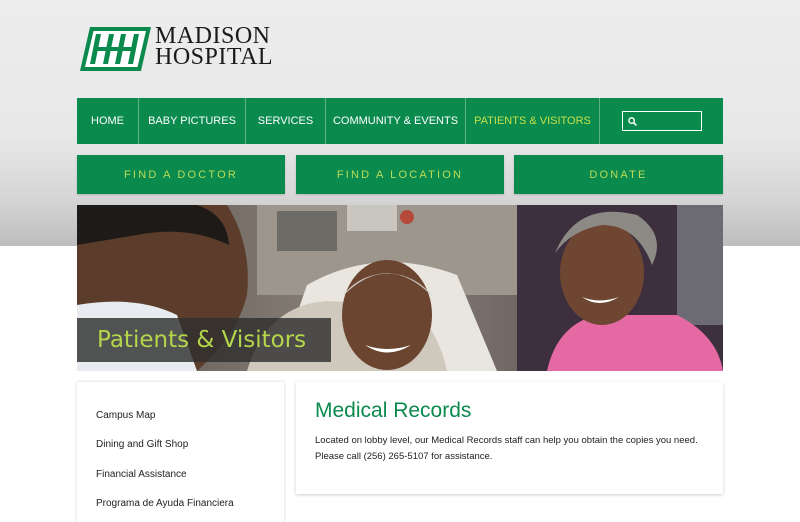 Image resolution: width=800 pixels, height=522 pixels. I want to click on search-input, so click(667, 121).